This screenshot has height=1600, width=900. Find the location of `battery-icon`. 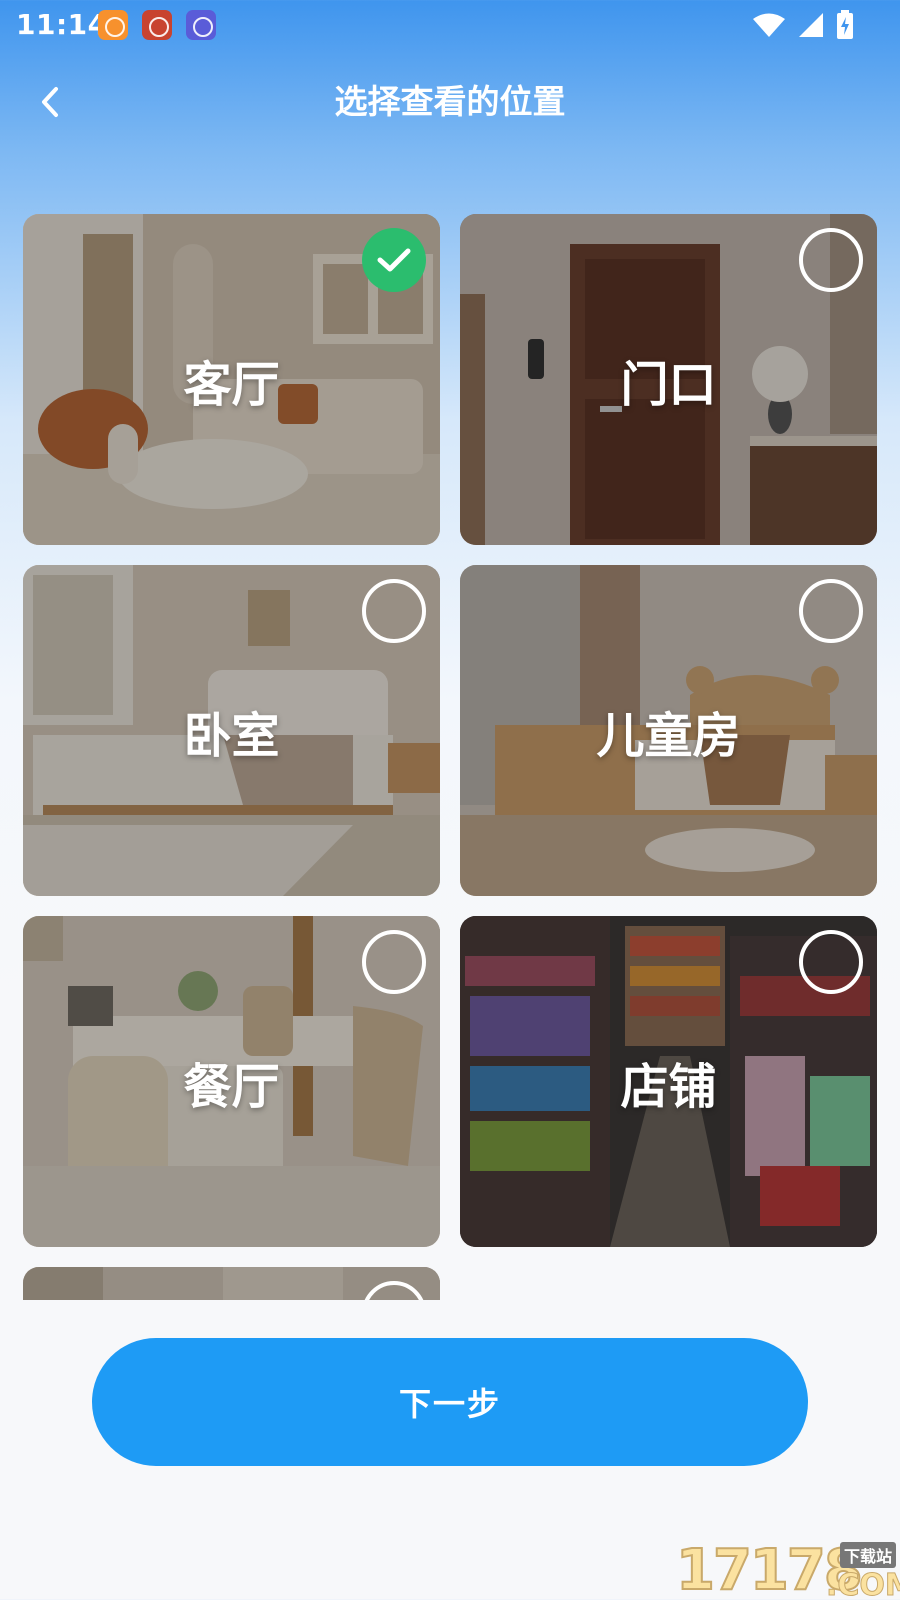

battery-icon is located at coordinates (845, 24).